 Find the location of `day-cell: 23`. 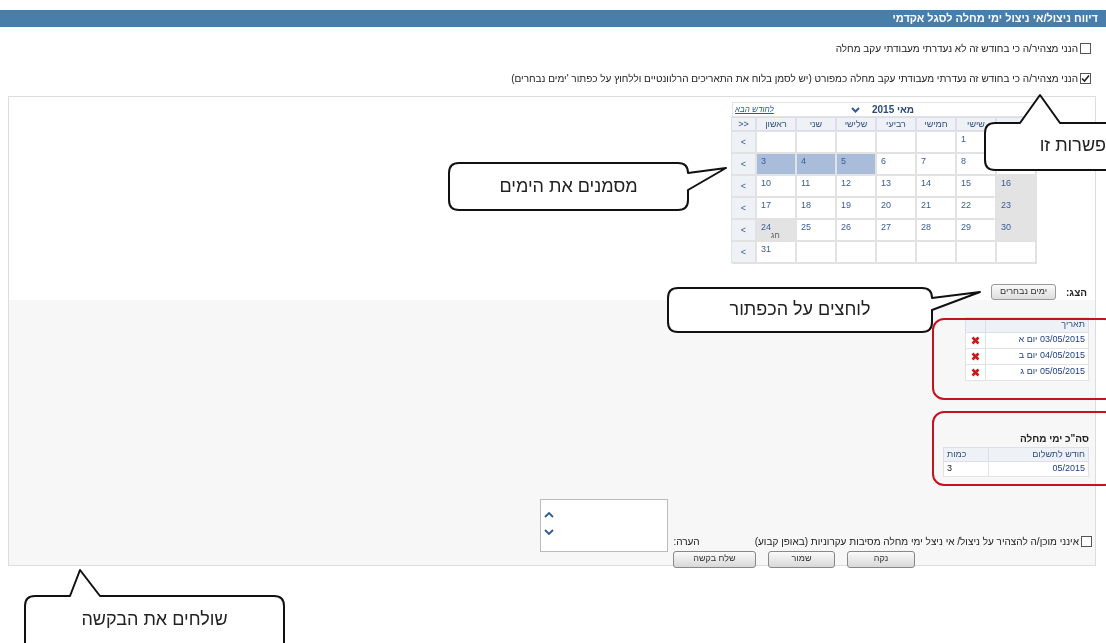

day-cell: 23 is located at coordinates (1016, 208).